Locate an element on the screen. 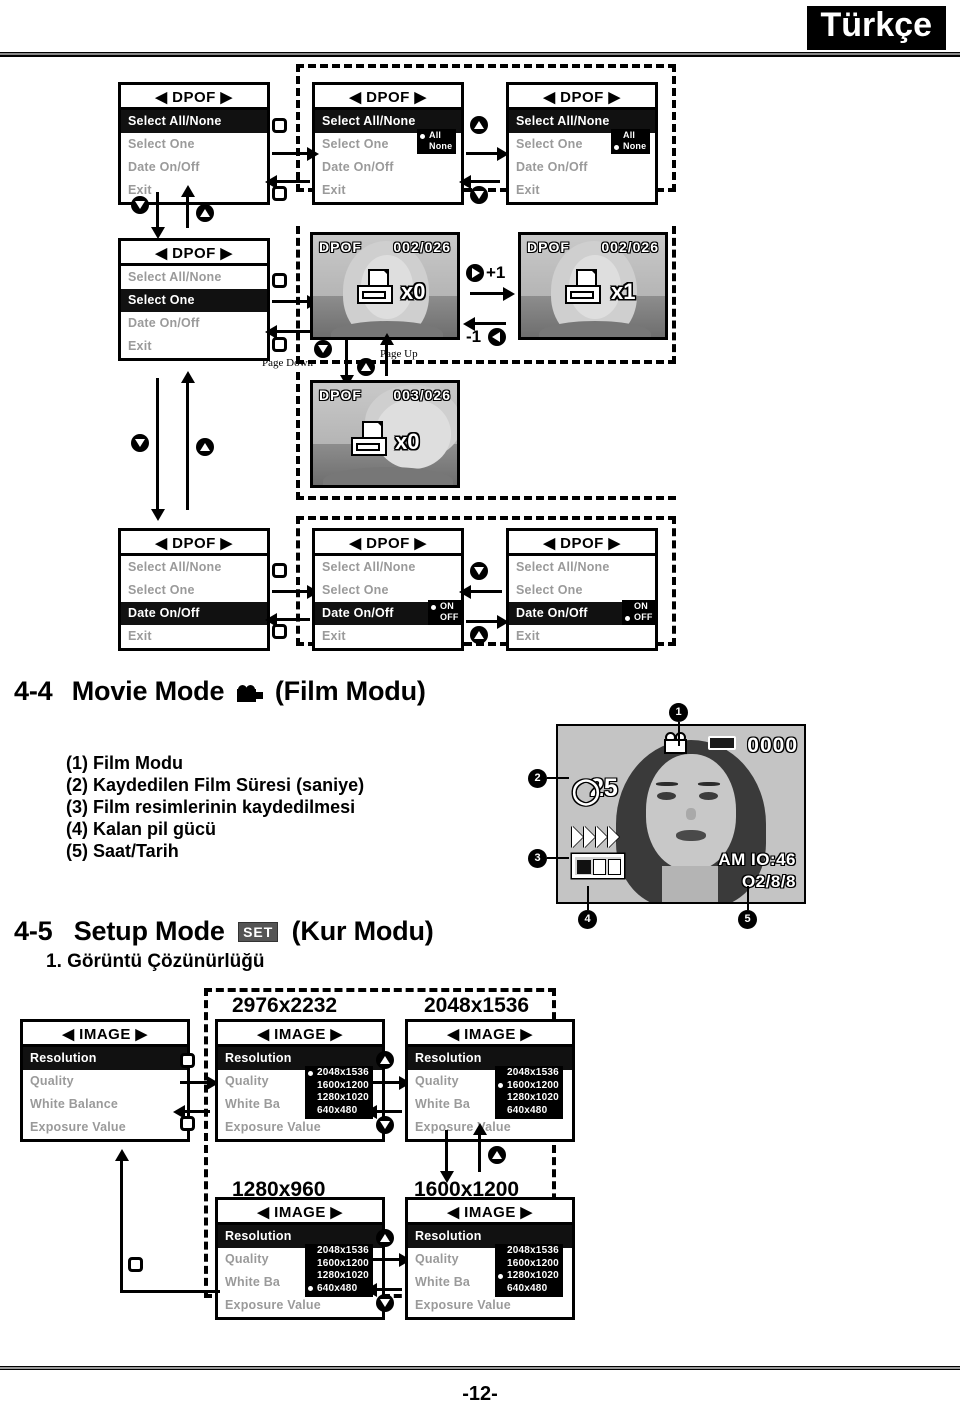  dpof-photo-preview-1: DPOF 002/026 x0 is located at coordinates (385, 286).